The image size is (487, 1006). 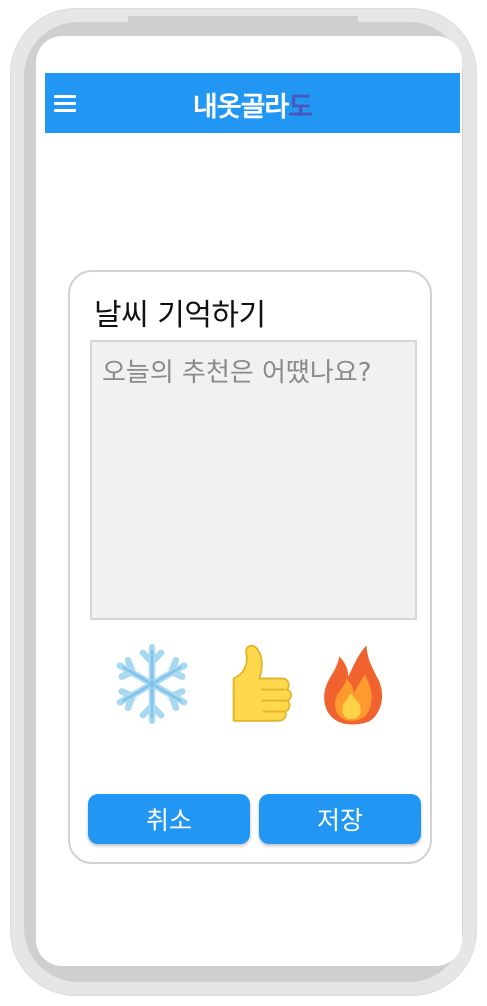 I want to click on thumbs-up-icon, so click(x=262, y=683).